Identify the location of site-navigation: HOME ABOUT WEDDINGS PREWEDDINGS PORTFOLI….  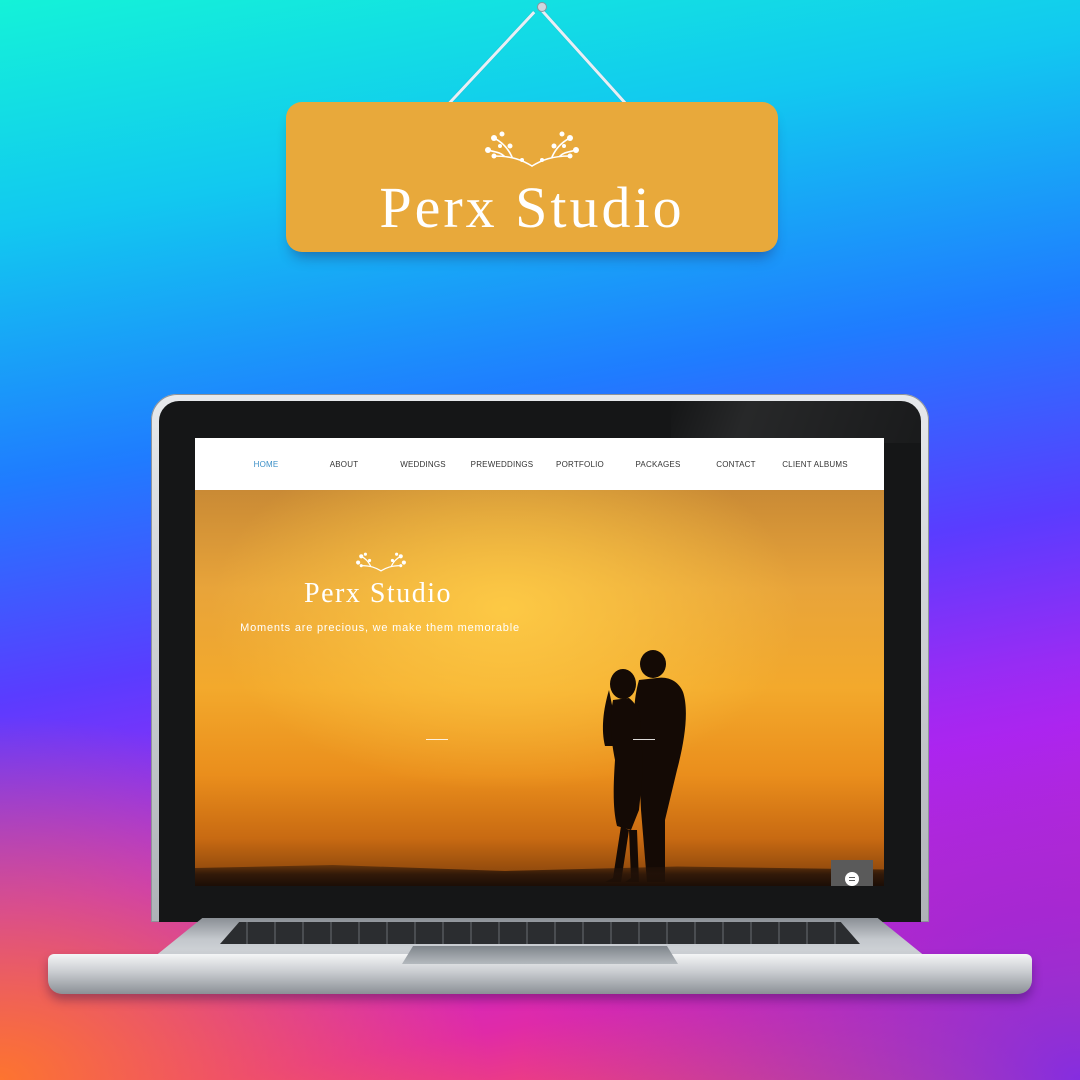
(539, 464).